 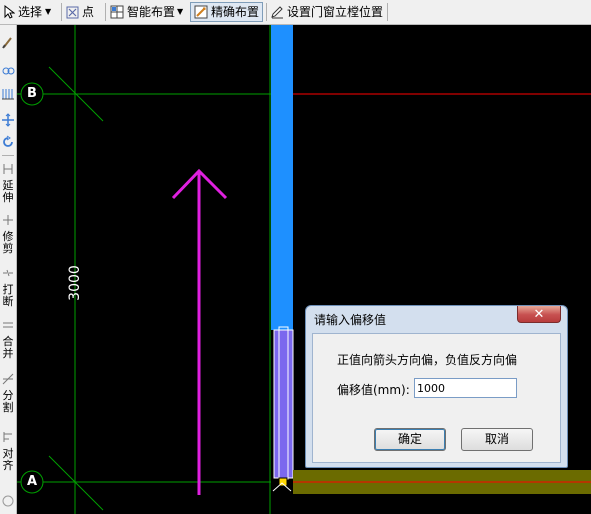 What do you see at coordinates (8, 296) in the screenshot?
I see `break-tool-label: 打断` at bounding box center [8, 296].